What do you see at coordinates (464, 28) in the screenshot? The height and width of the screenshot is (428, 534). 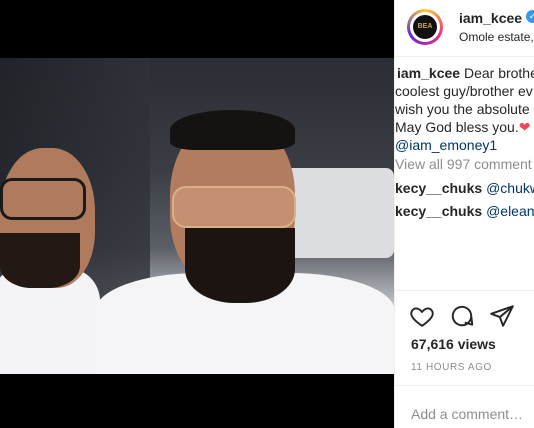 I see `post-header: BEA iam_kcee ✓ Omole estate,` at bounding box center [464, 28].